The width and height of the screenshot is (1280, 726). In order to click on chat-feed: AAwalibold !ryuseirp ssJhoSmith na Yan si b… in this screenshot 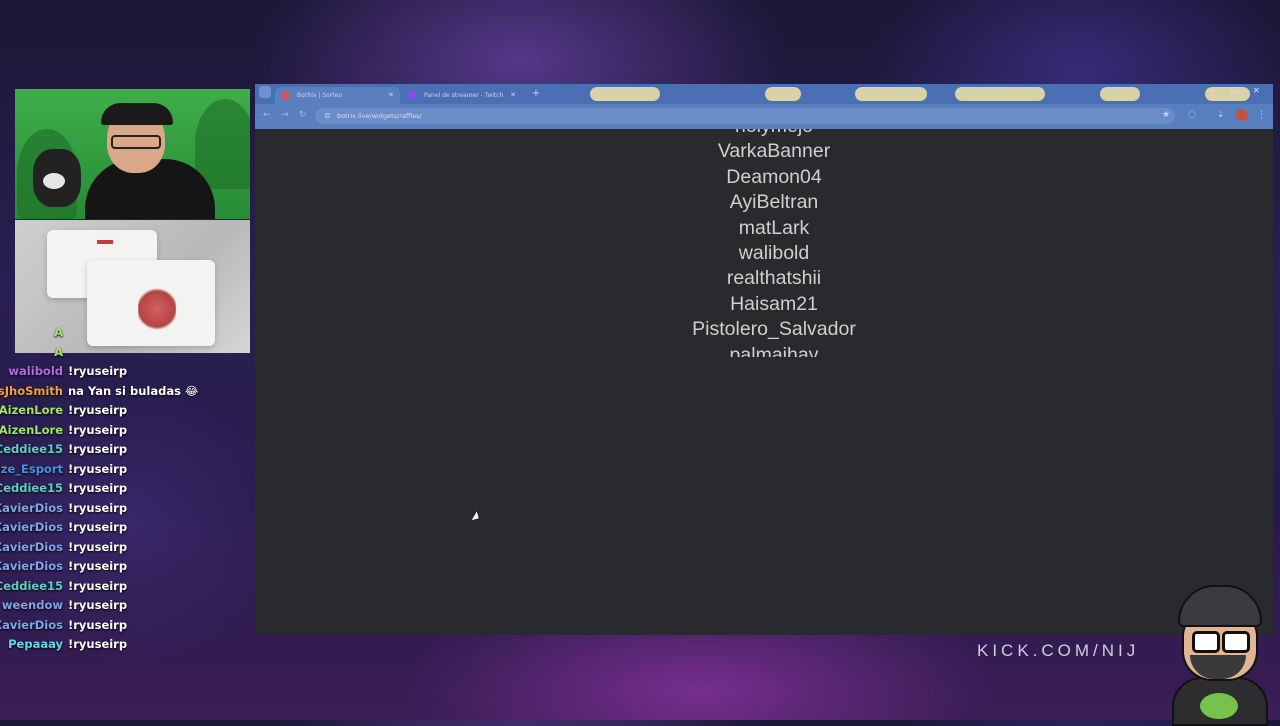, I will do `click(125, 489)`.